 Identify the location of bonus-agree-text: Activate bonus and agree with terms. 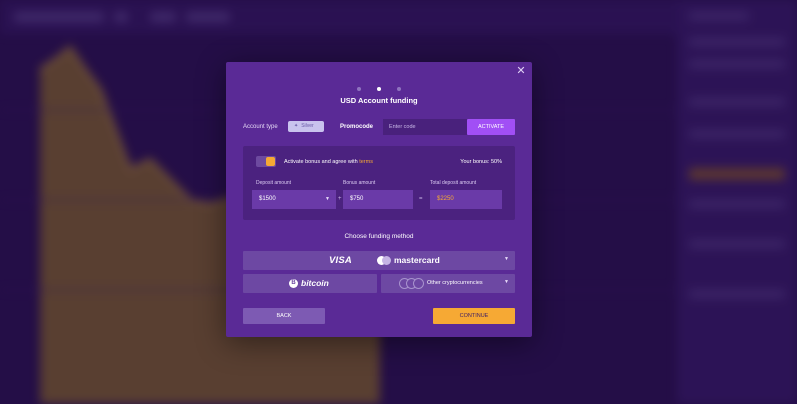
(328, 162).